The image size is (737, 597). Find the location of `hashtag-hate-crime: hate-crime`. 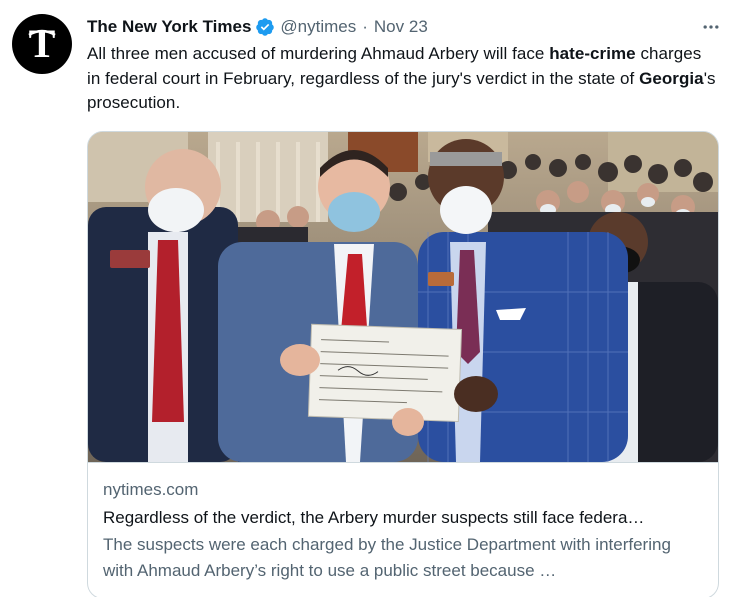

hashtag-hate-crime: hate-crime is located at coordinates (592, 53).